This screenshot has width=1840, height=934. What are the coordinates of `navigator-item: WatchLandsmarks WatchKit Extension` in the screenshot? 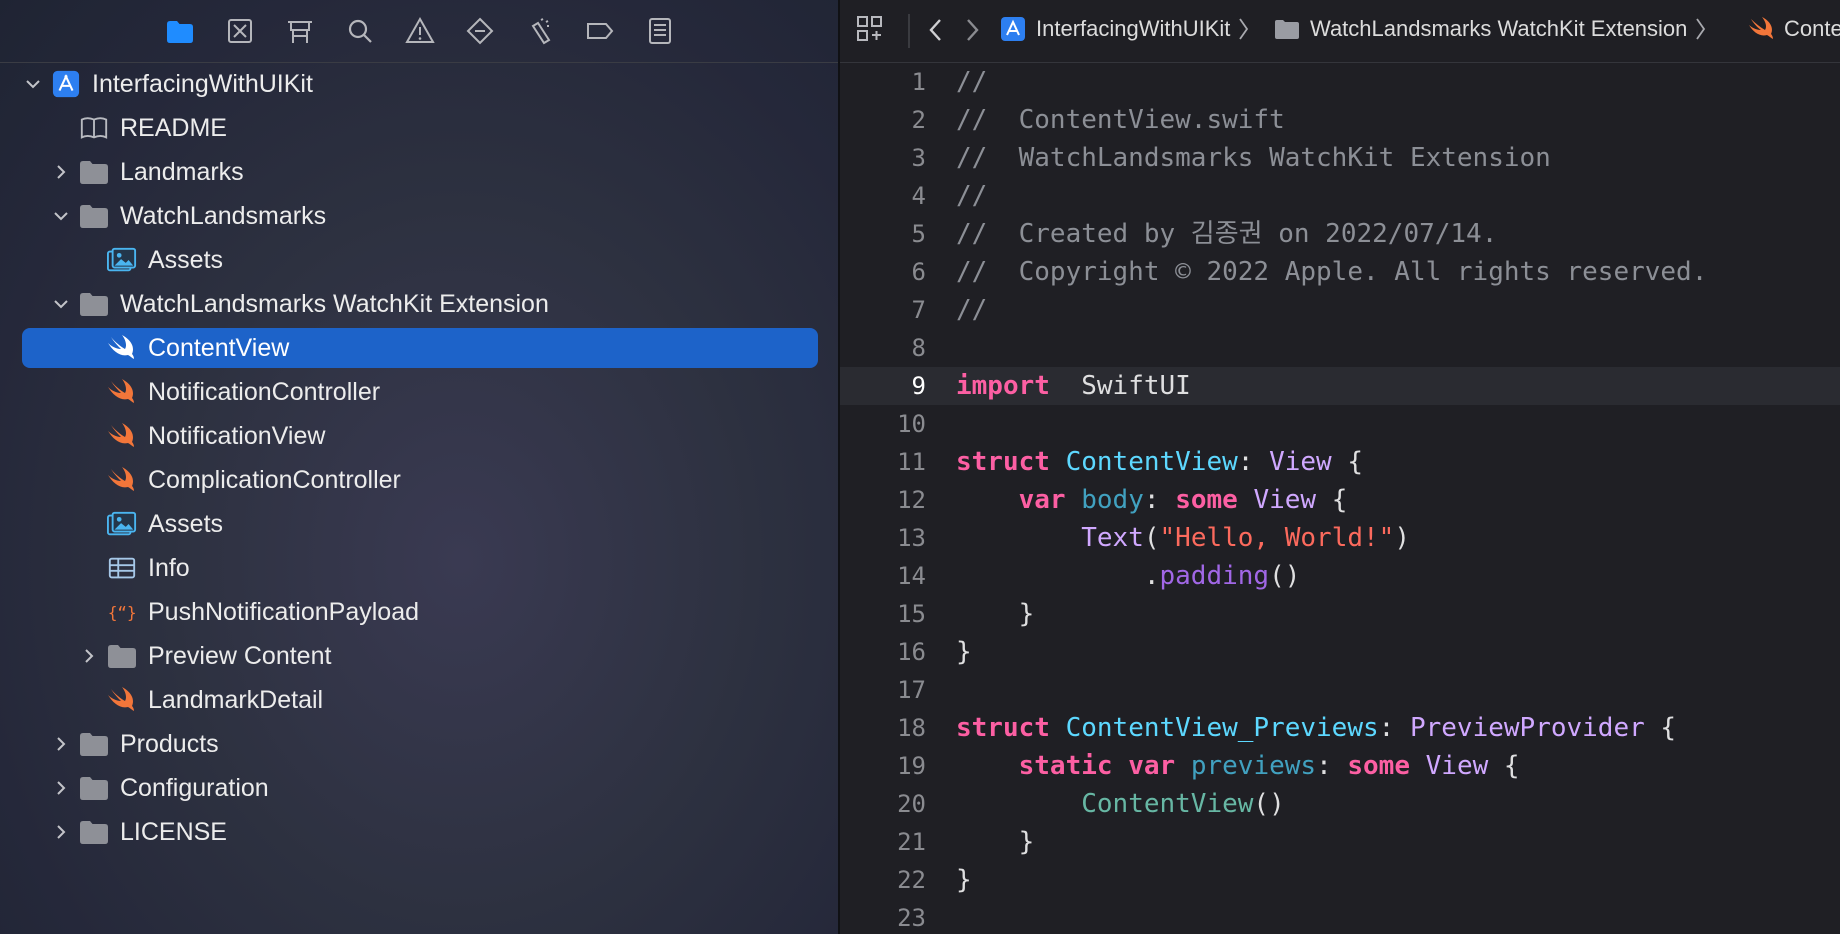 It's located at (420, 304).